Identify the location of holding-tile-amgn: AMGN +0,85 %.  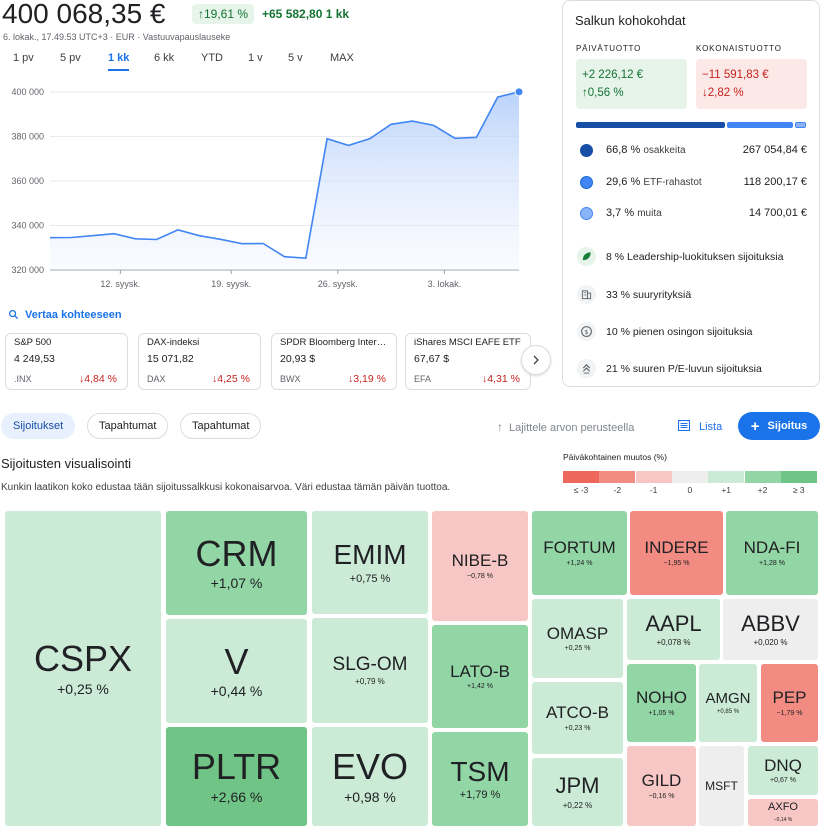
(728, 703).